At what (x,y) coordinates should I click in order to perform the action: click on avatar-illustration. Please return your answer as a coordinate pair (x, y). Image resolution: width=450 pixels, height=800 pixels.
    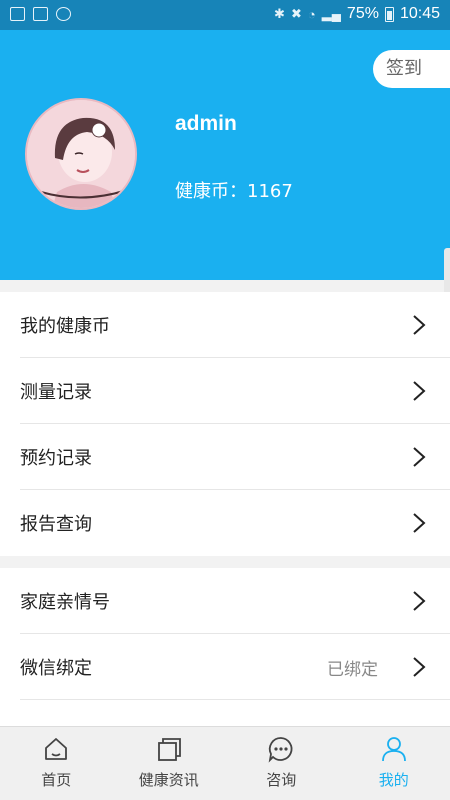
    Looking at the image, I should click on (81, 154).